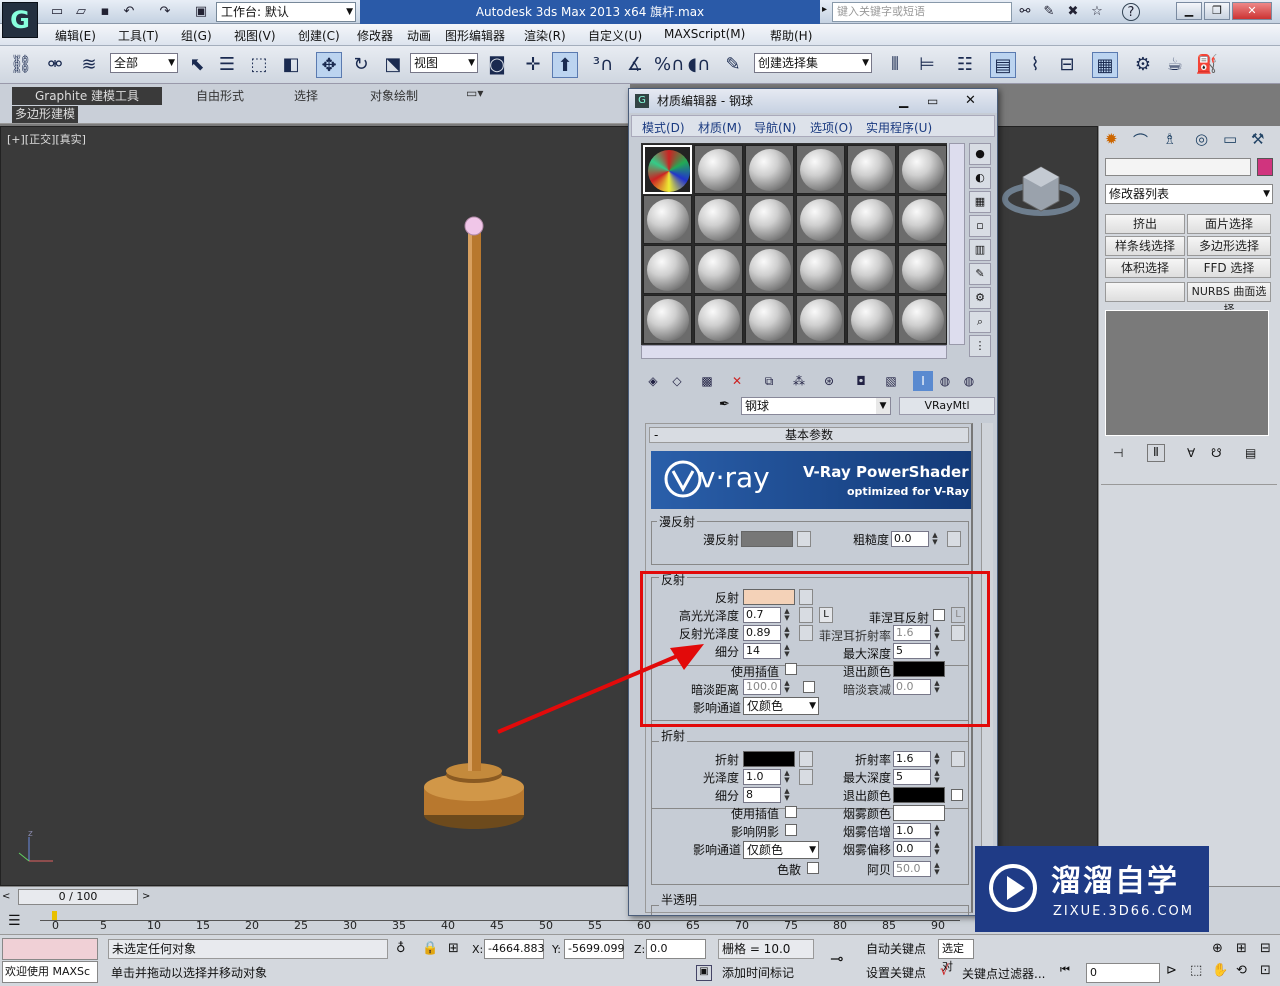  I want to click on field-of-view-icon: ⊳, so click(1171, 970).